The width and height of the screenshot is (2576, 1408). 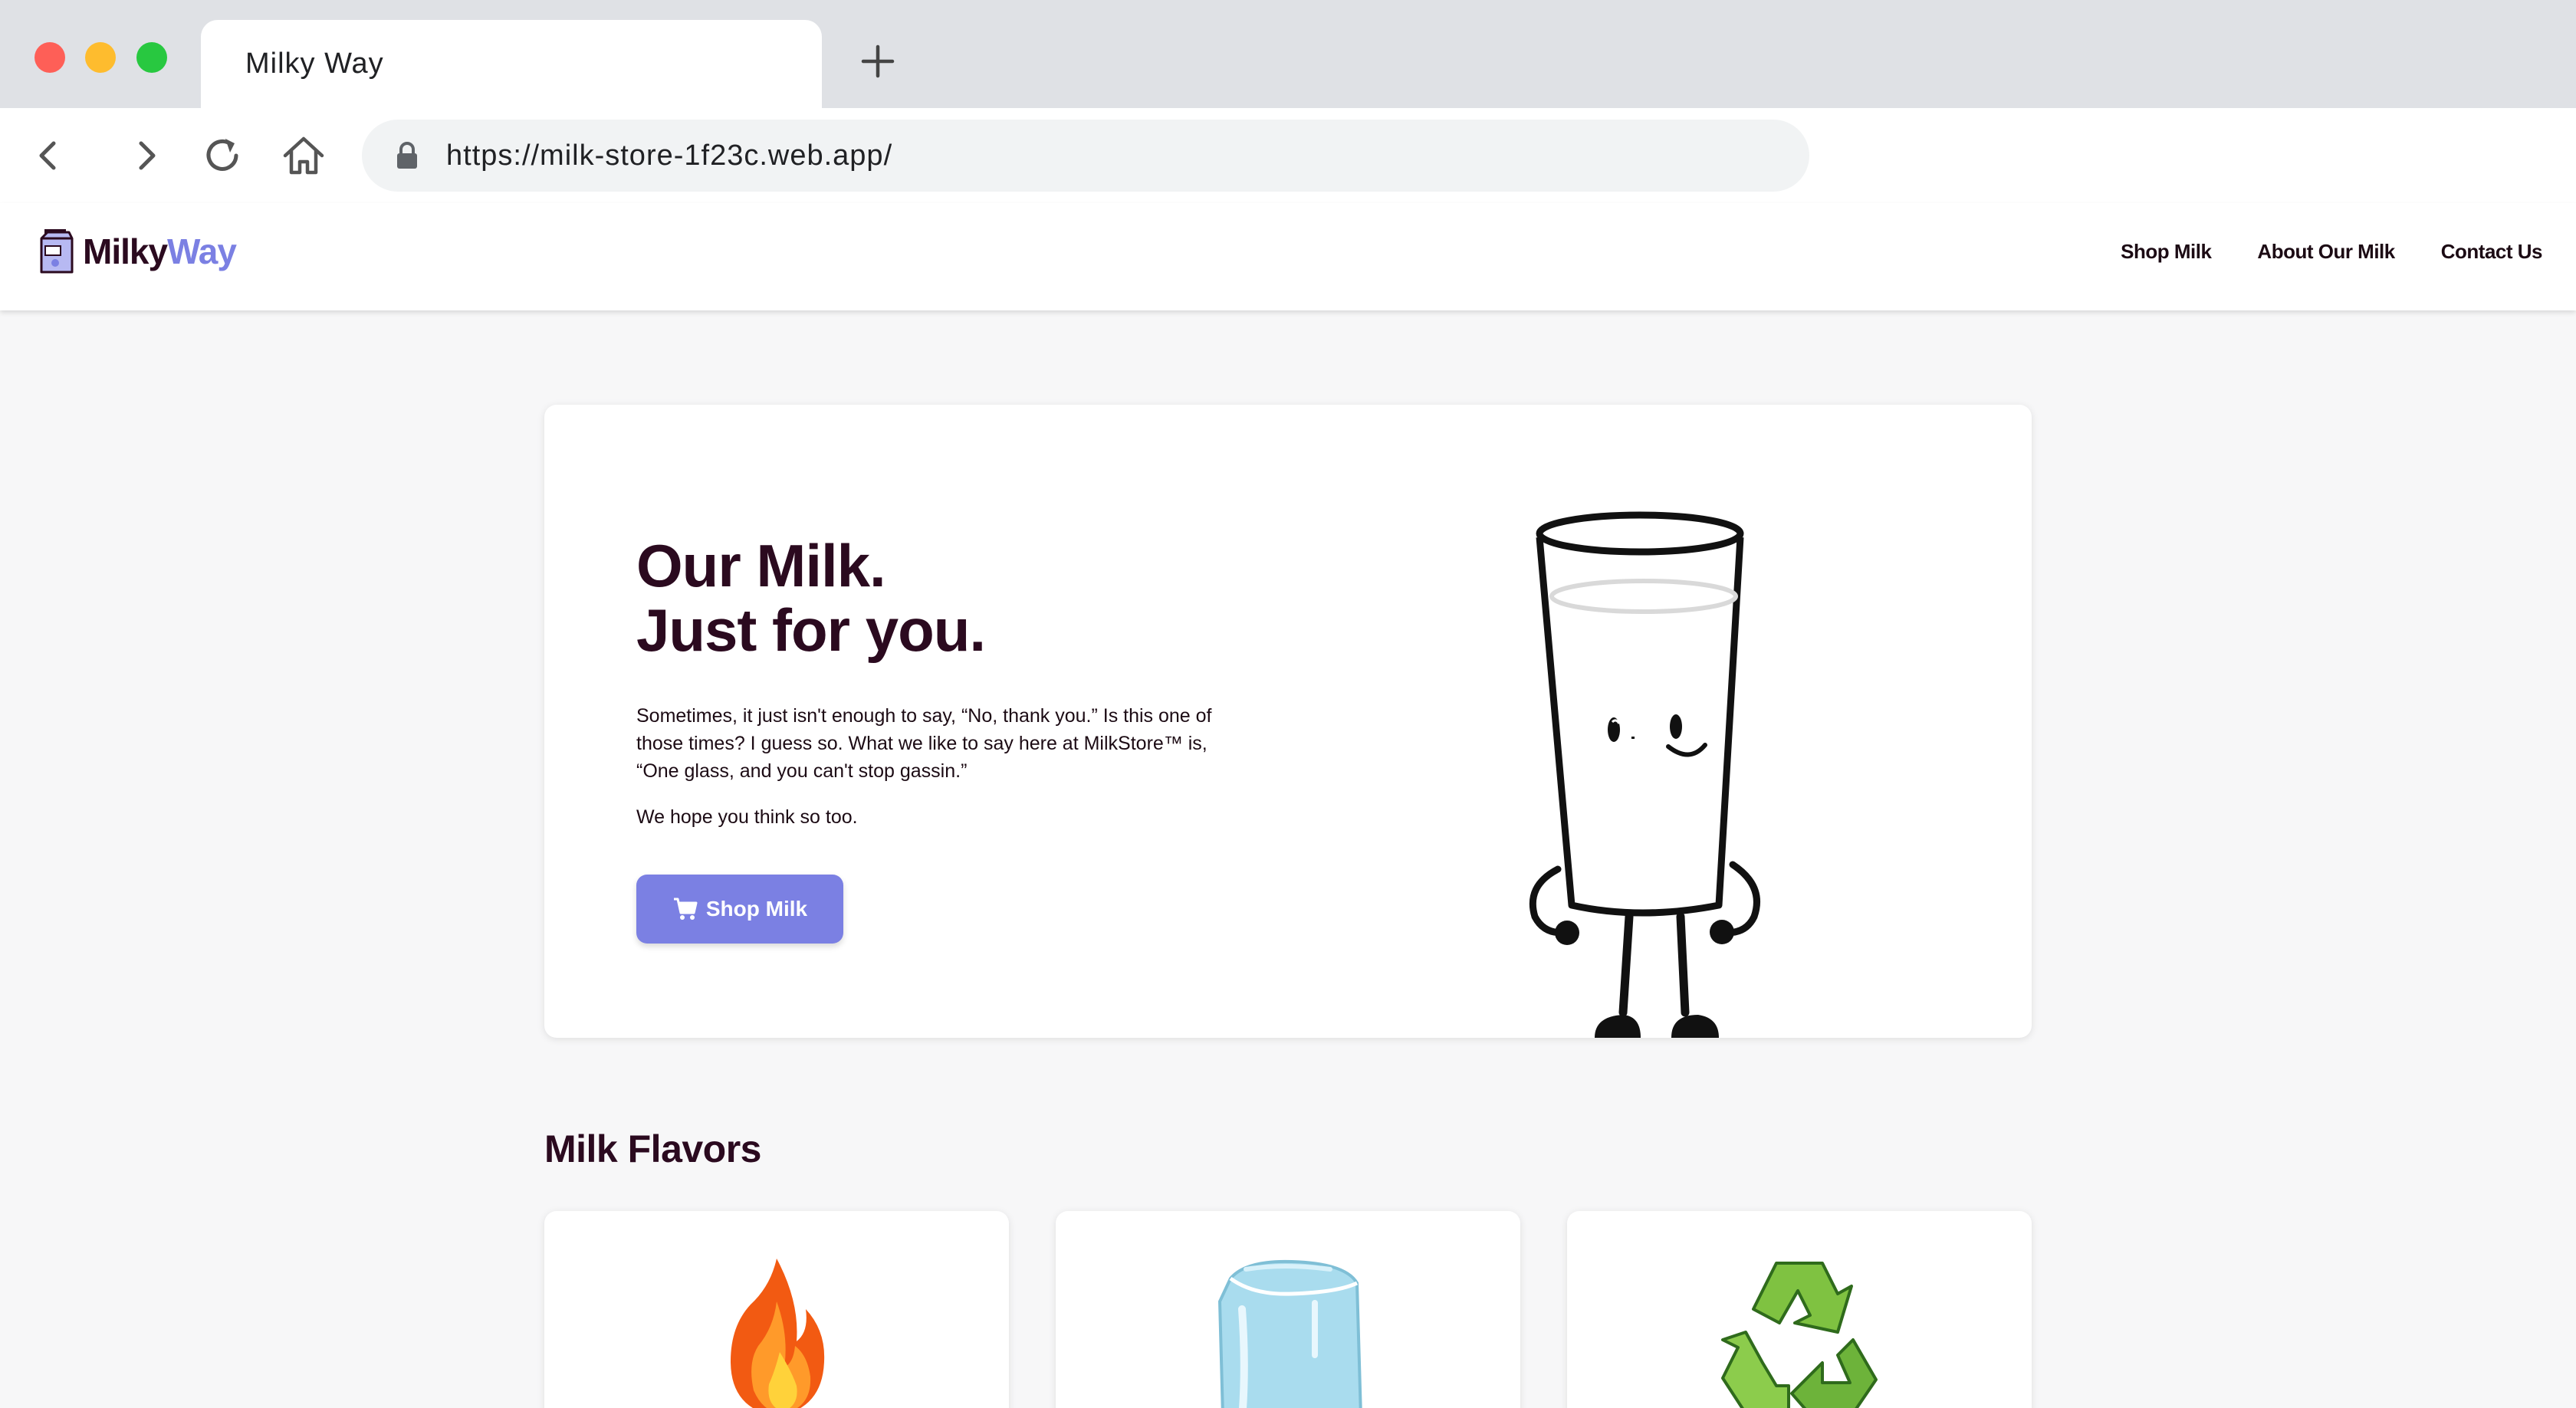 What do you see at coordinates (1085, 156) in the screenshot?
I see `address-bar: https://milk-store-1f23c.web.app/` at bounding box center [1085, 156].